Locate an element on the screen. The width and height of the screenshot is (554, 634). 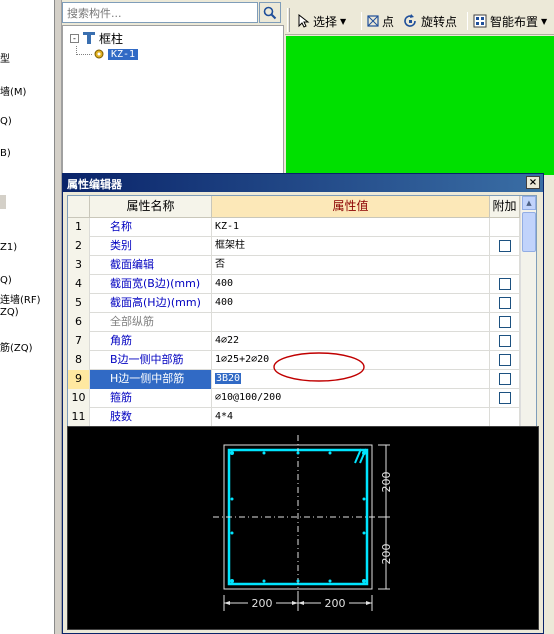
tree-item: 筋(ZQ) is located at coordinates (16, 346).